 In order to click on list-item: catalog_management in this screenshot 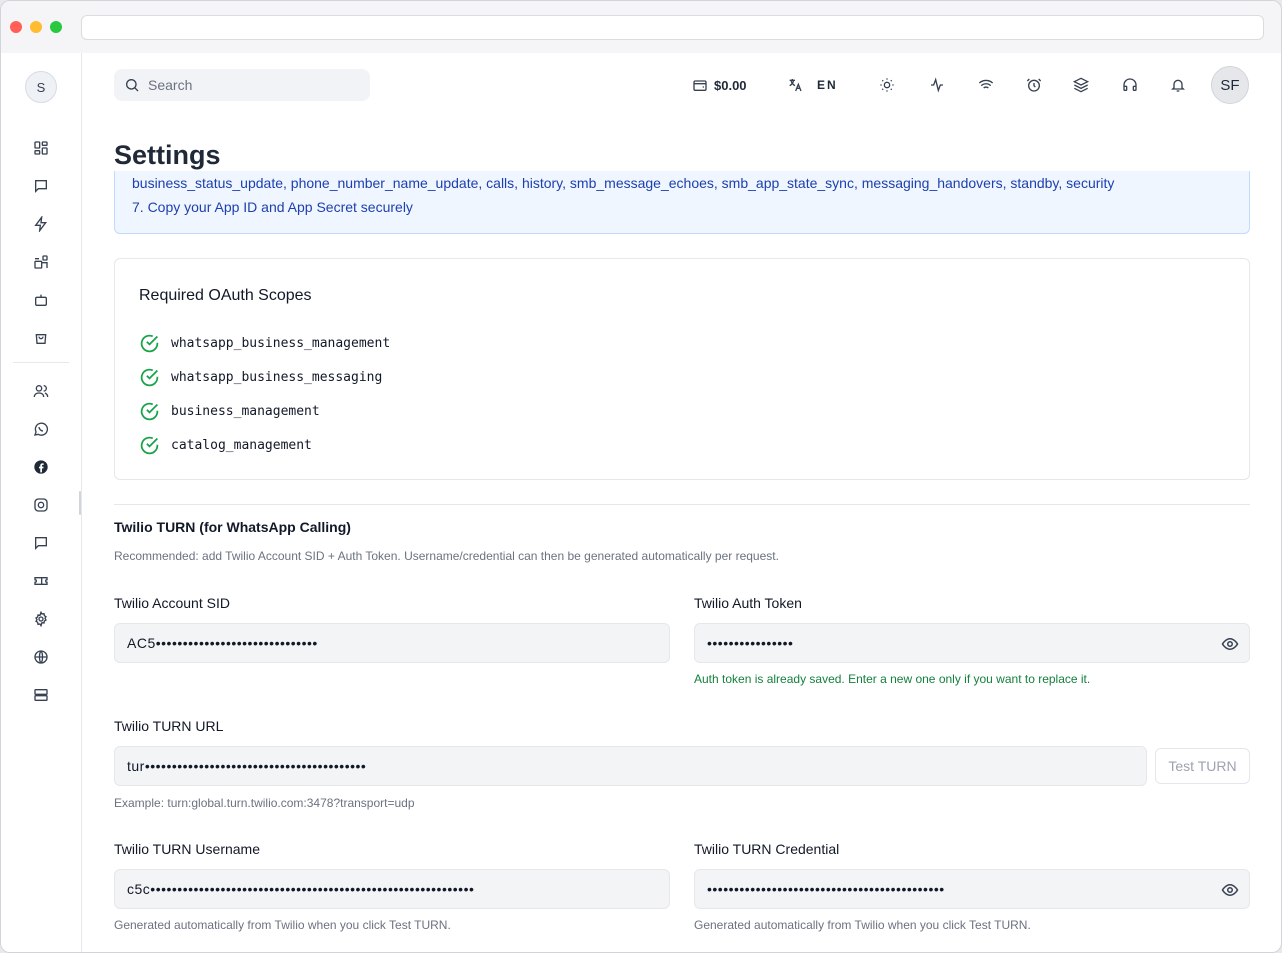, I will do `click(225, 445)`.